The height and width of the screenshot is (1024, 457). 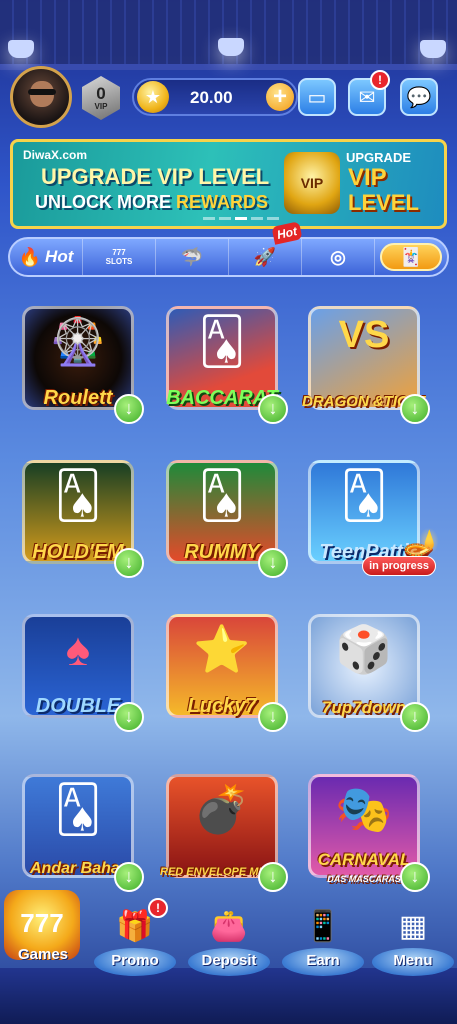 What do you see at coordinates (323, 960) in the screenshot?
I see `nav-earn-label: Earn` at bounding box center [323, 960].